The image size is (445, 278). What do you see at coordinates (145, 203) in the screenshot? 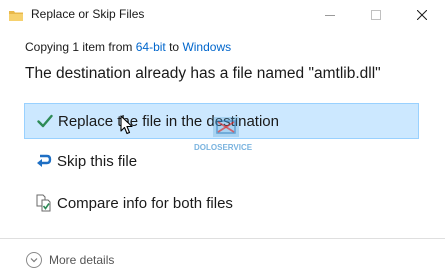
I see `compare-option-label: Compare info for both files` at bounding box center [145, 203].